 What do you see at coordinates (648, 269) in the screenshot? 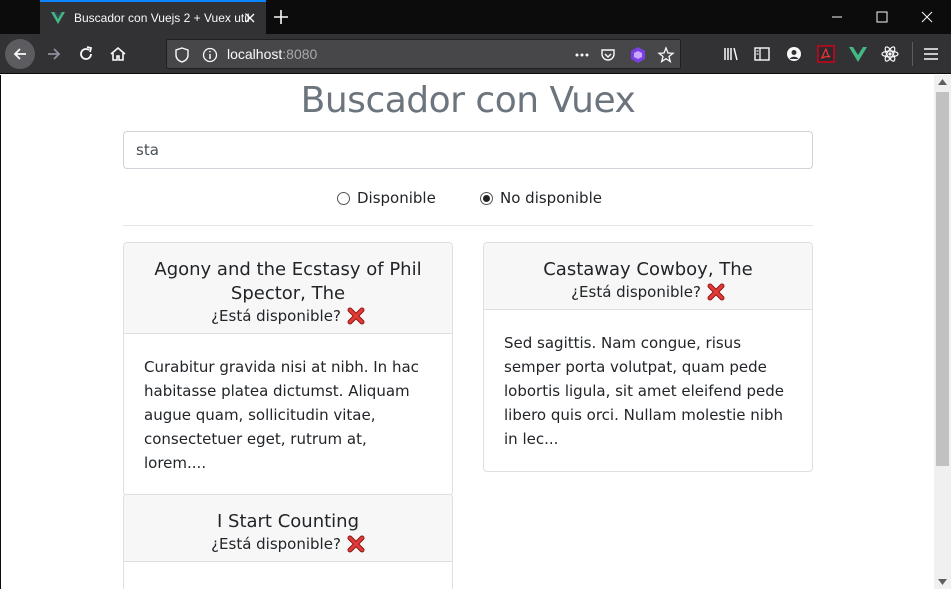
I see `card-title: Castaway Cowboy, The` at bounding box center [648, 269].